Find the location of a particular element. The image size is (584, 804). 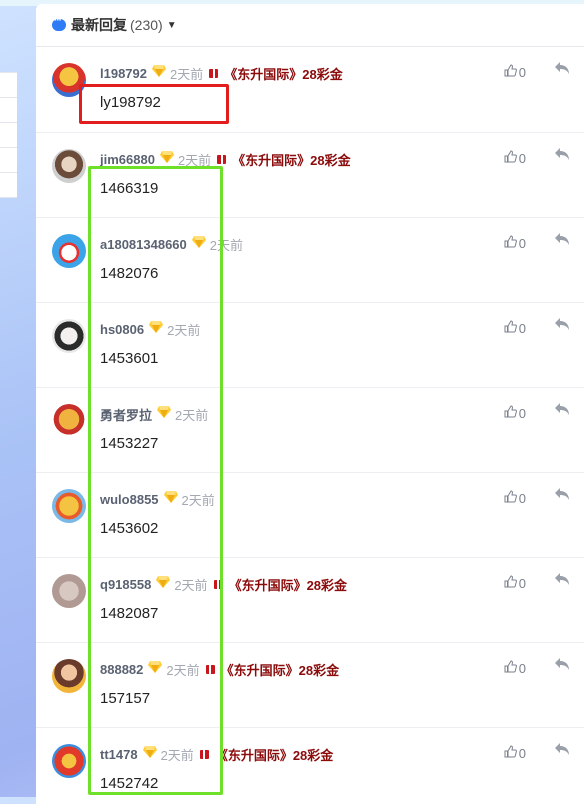

highlight-box-red is located at coordinates (154, 104).